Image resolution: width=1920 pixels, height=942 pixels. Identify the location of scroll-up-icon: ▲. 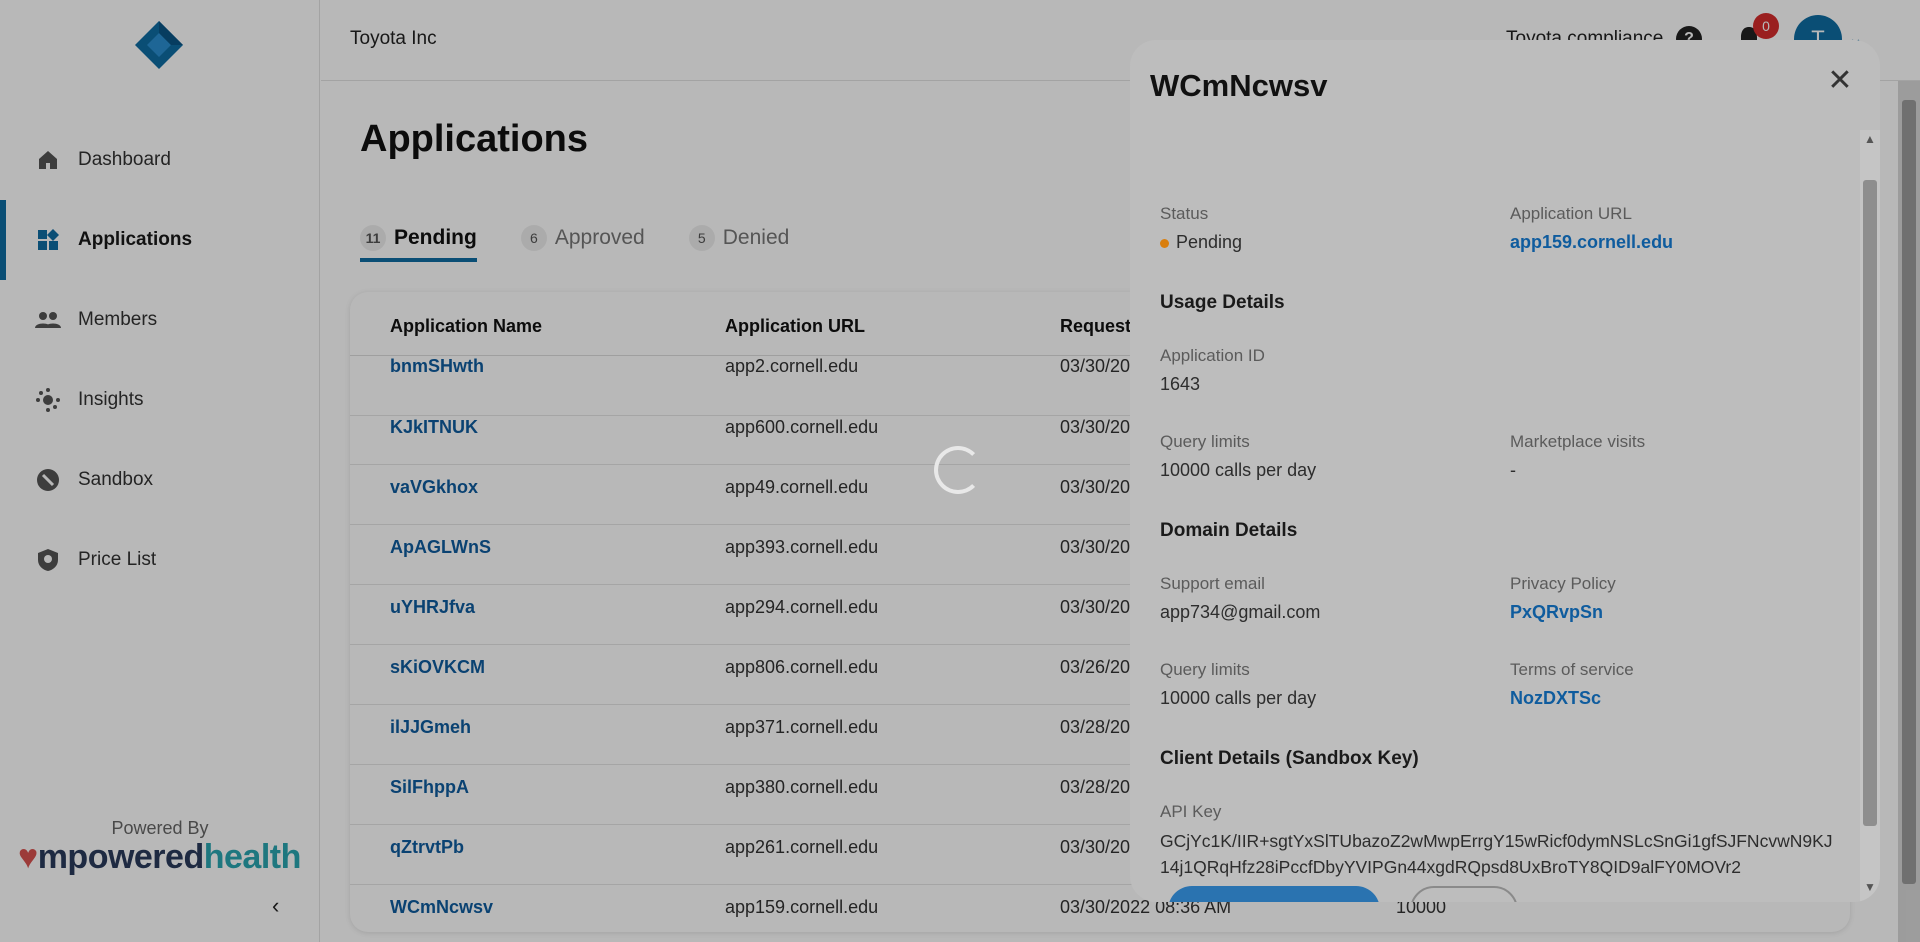
(1870, 139).